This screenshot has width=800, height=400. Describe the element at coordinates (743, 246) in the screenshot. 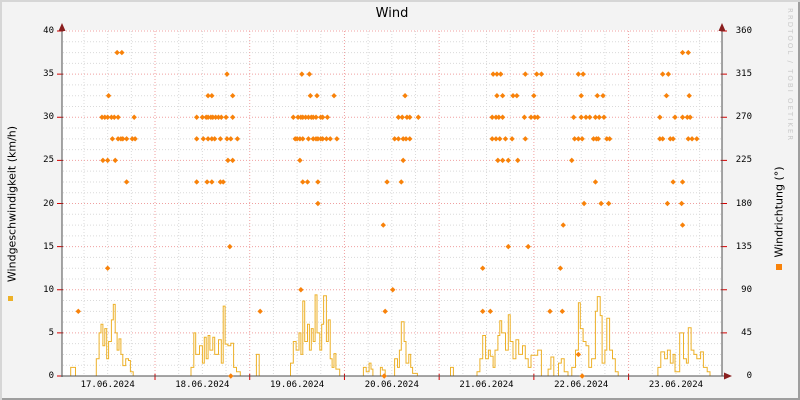

I see `right-tick-label: 135` at that location.